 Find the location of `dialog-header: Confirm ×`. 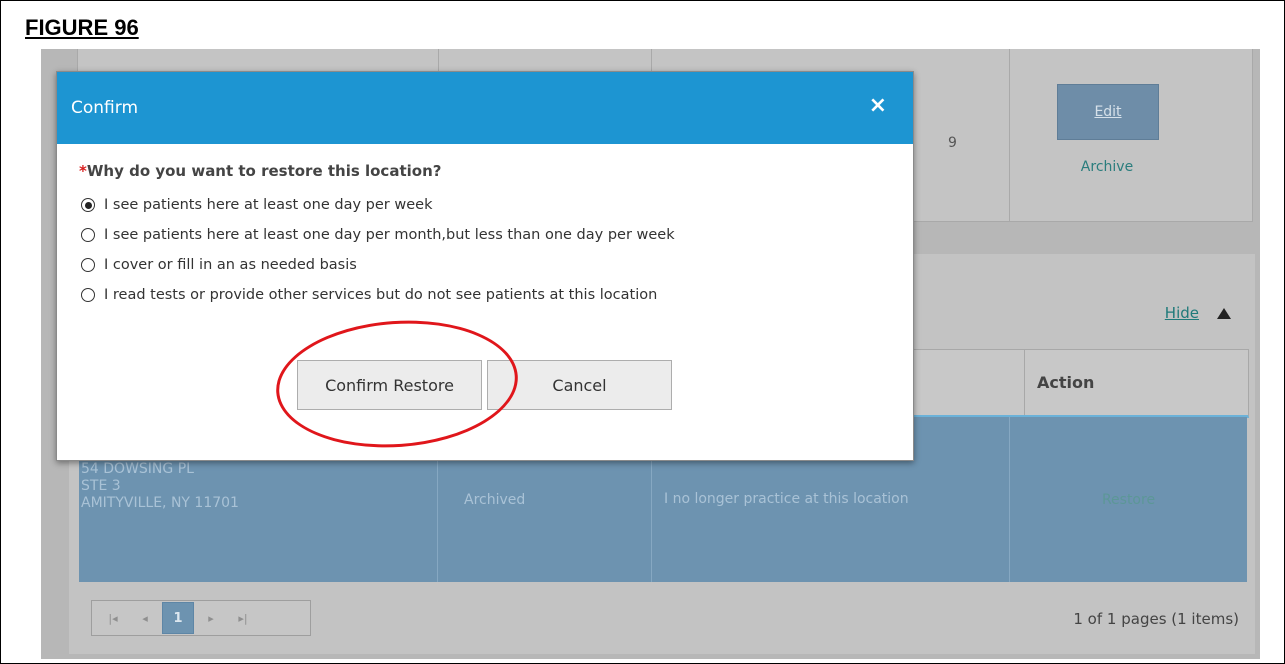

dialog-header: Confirm × is located at coordinates (485, 108).